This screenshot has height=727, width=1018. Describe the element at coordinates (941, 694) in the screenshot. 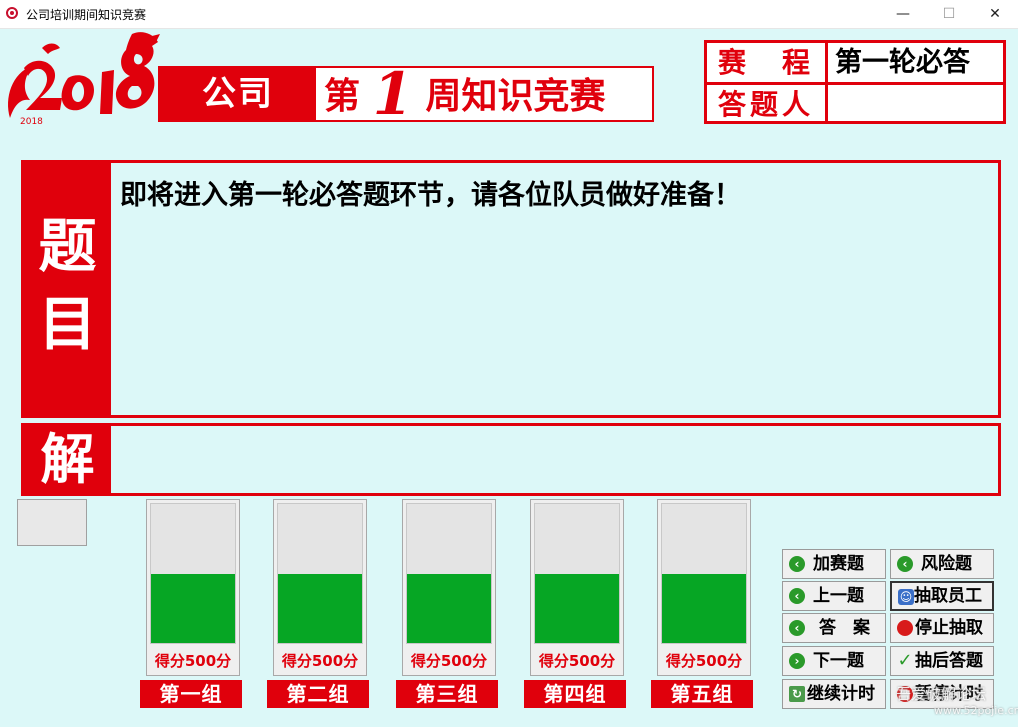

I see `watermark-text: 吾爱破解论坛` at that location.